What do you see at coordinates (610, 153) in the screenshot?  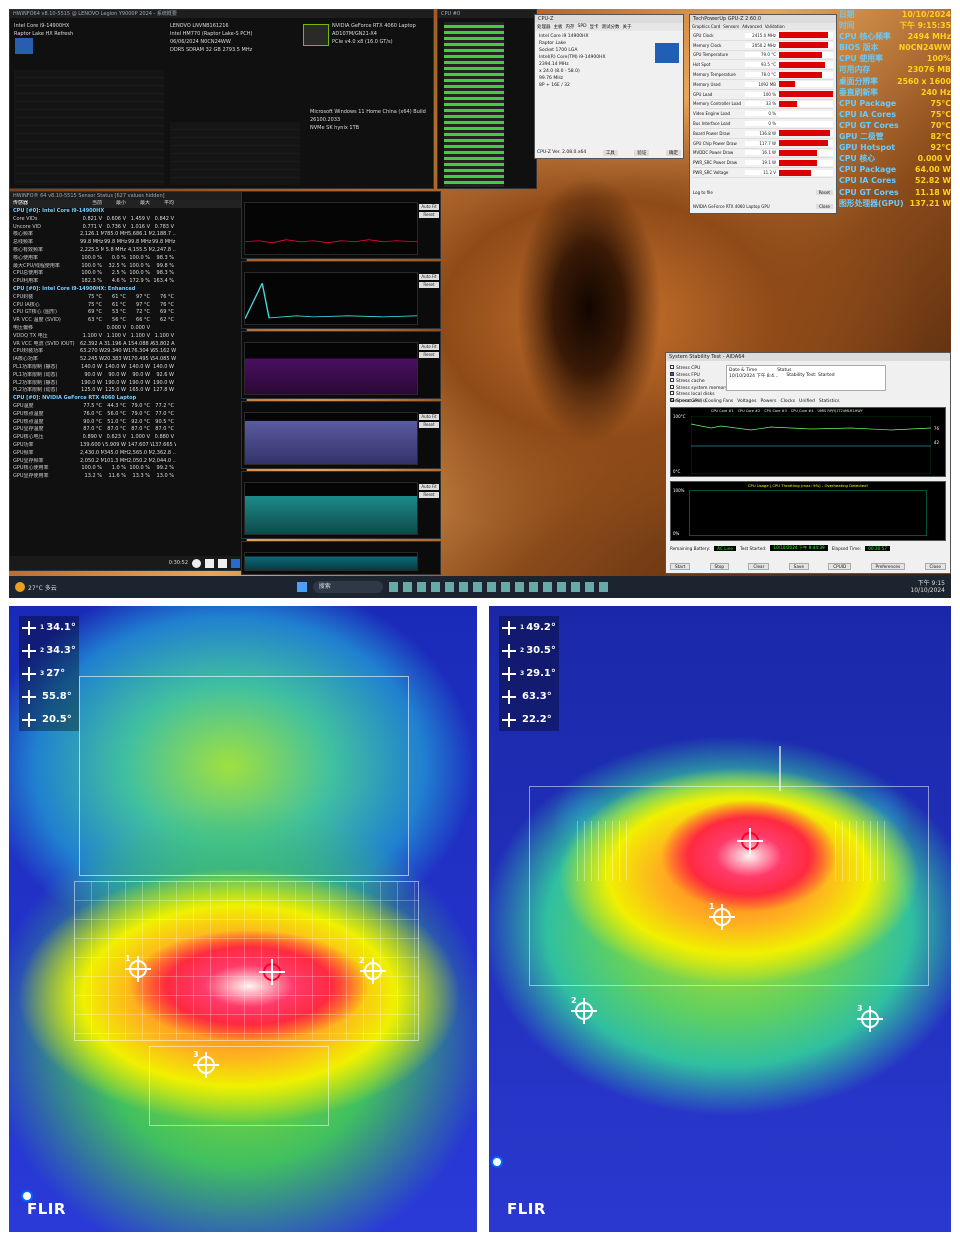 I see `cpuz-tools-button: 工具` at bounding box center [610, 153].